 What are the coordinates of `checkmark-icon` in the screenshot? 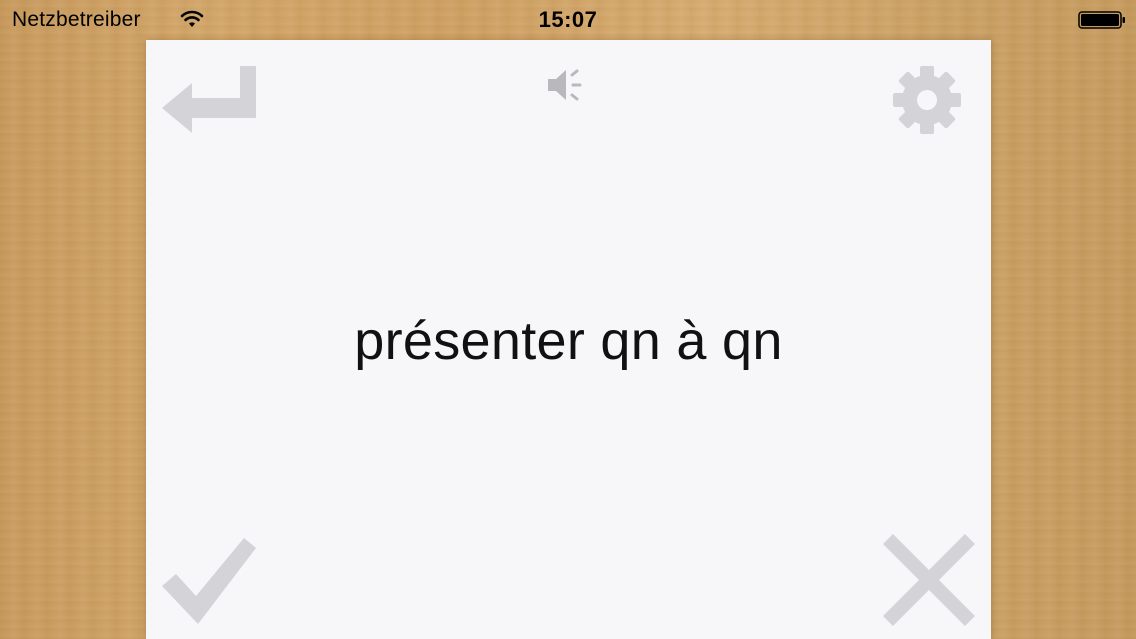 It's located at (208, 580).